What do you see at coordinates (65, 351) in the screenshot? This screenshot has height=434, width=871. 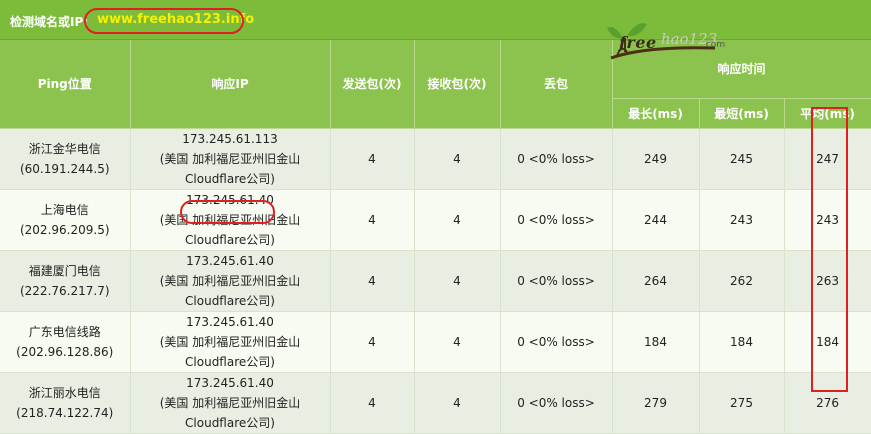 I see `location-ip: (202.96.128.86)` at bounding box center [65, 351].